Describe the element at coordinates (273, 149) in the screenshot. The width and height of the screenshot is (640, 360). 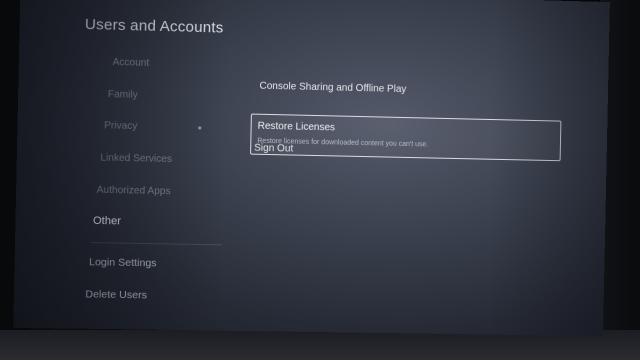
I see `option-sign-out: Sign Out` at that location.